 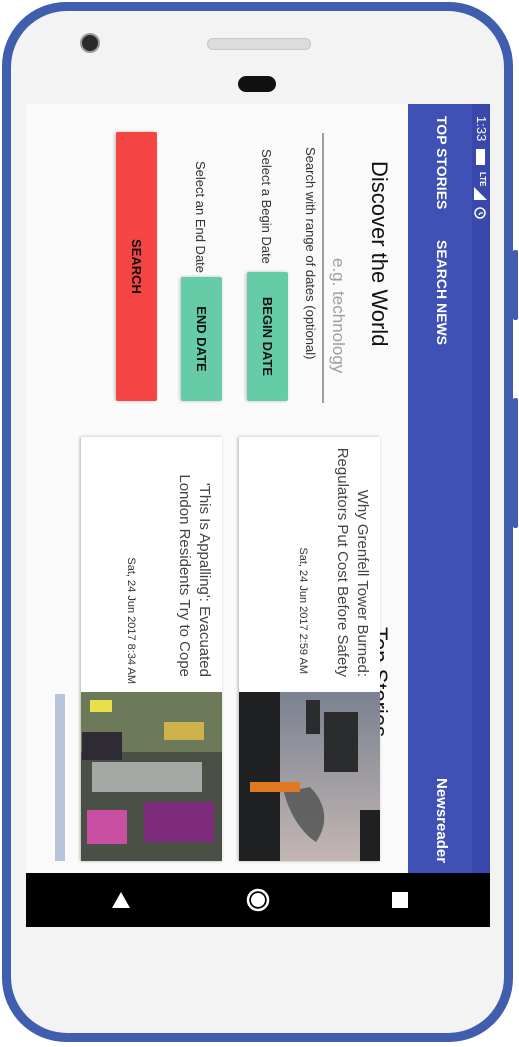 I want to click on status-bar: 1:33 LTE, so click(x=481, y=515).